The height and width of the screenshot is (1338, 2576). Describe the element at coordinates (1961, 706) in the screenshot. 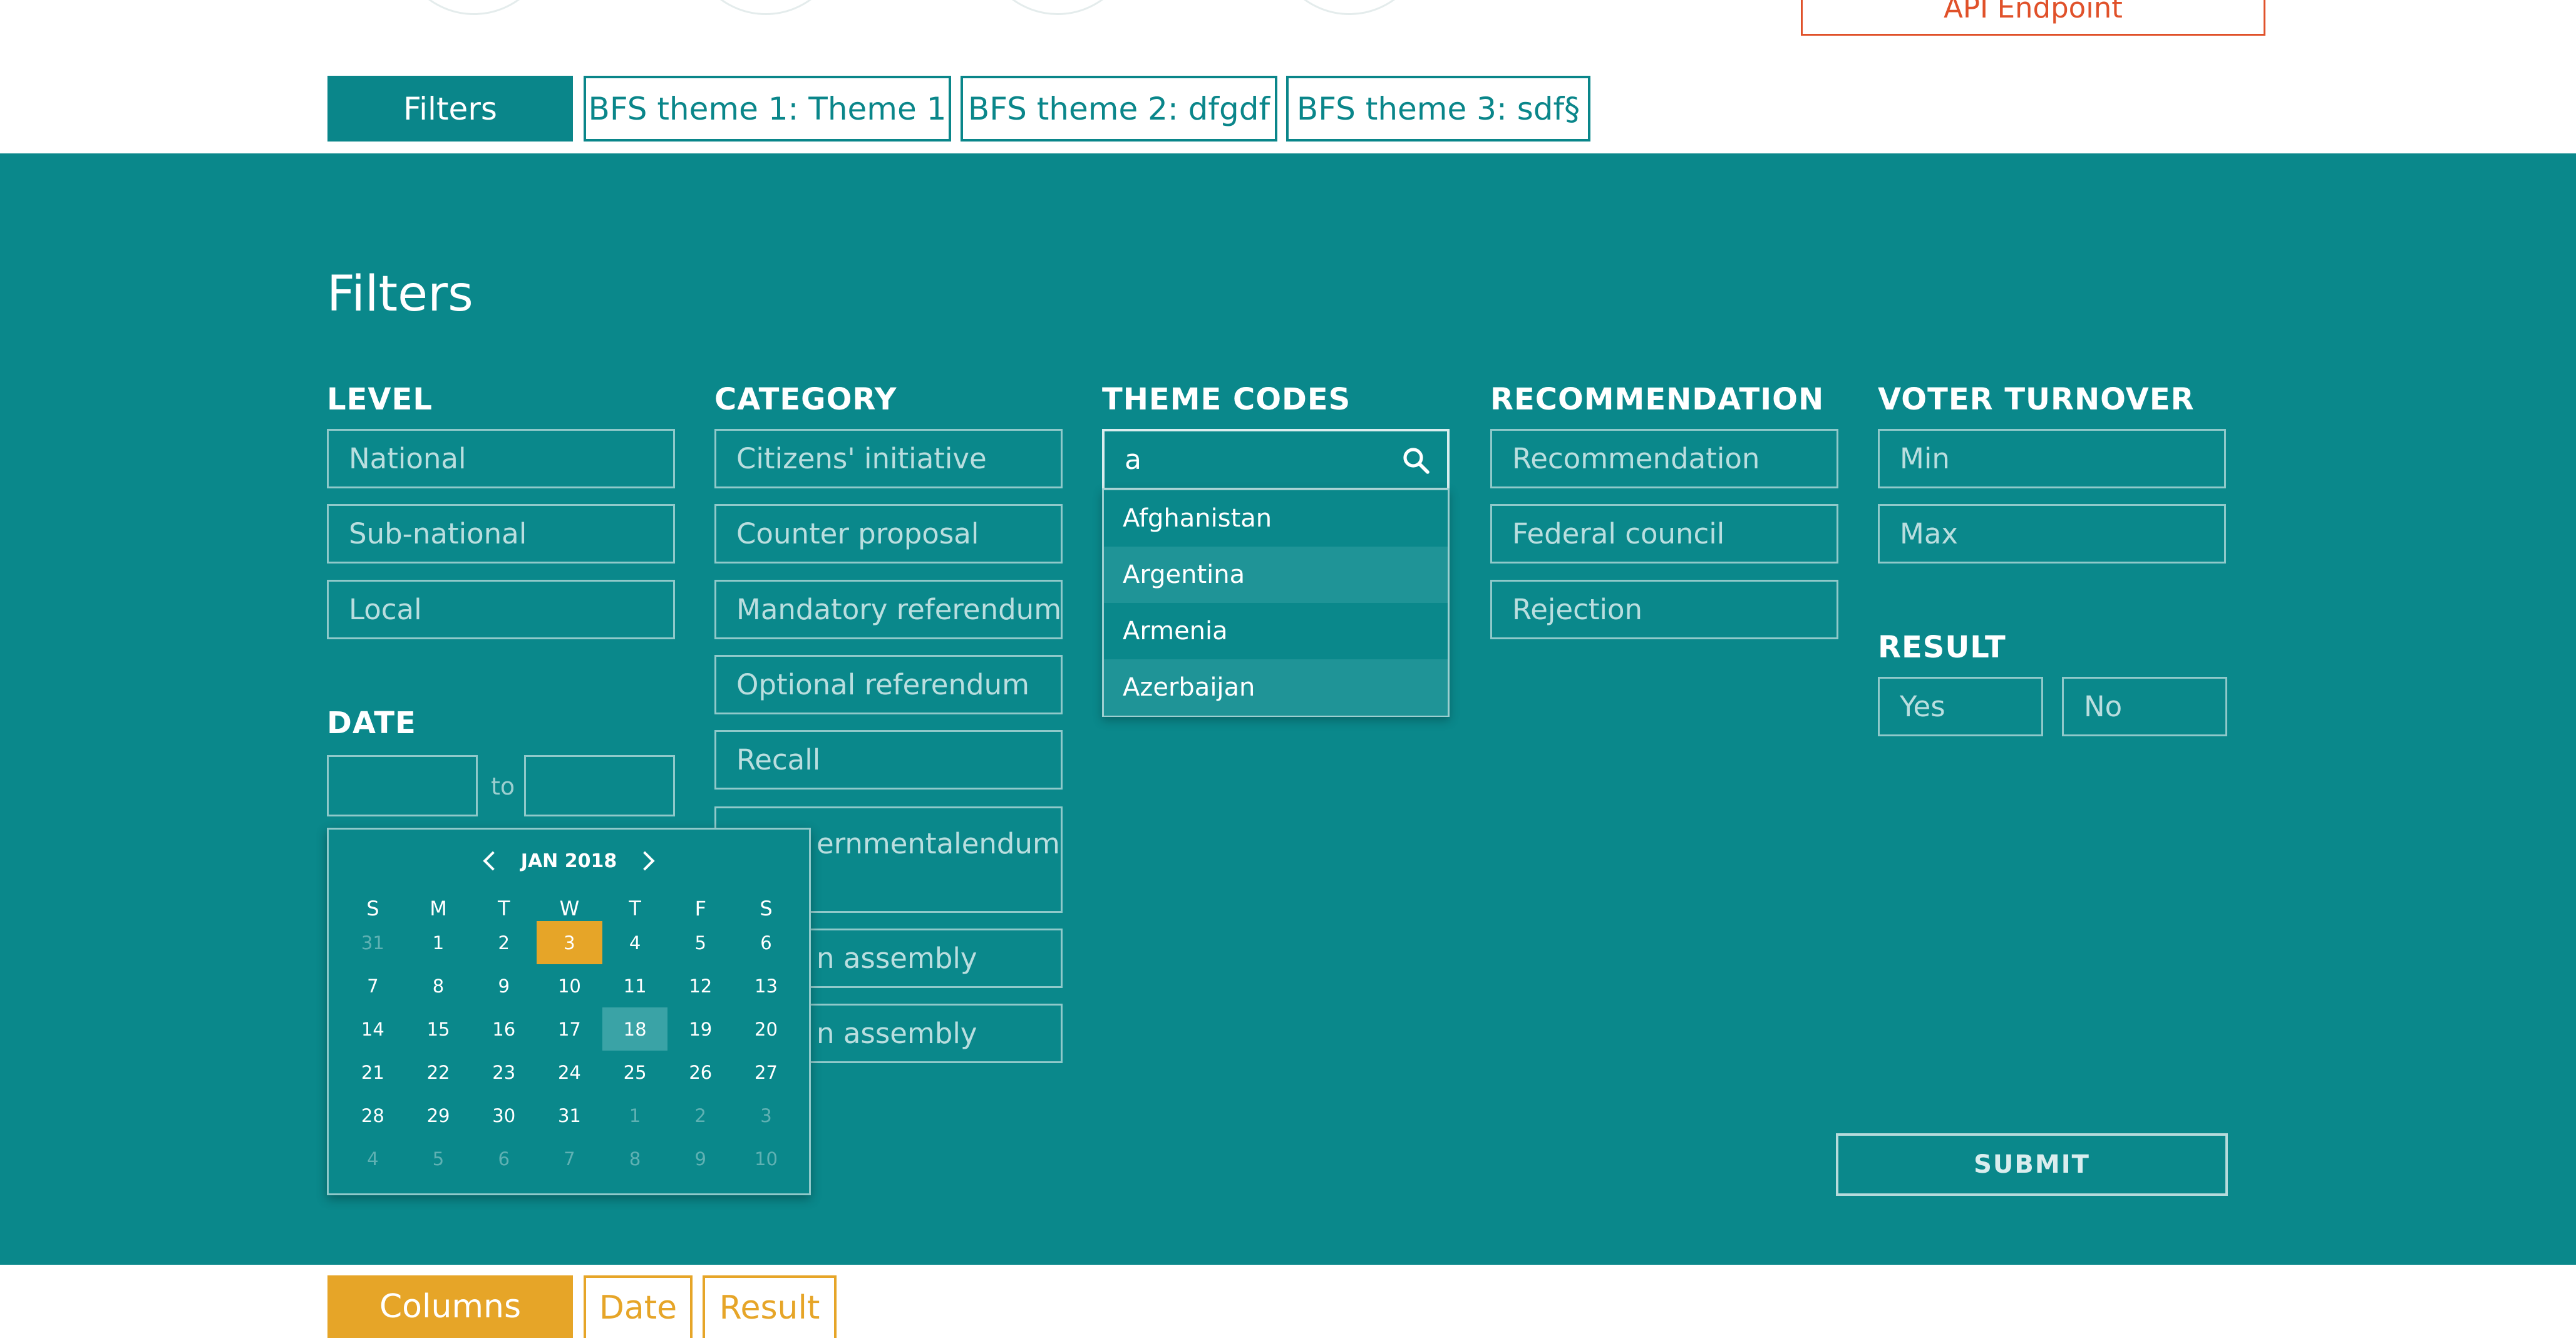

I see `result-option-yes: Yes` at that location.